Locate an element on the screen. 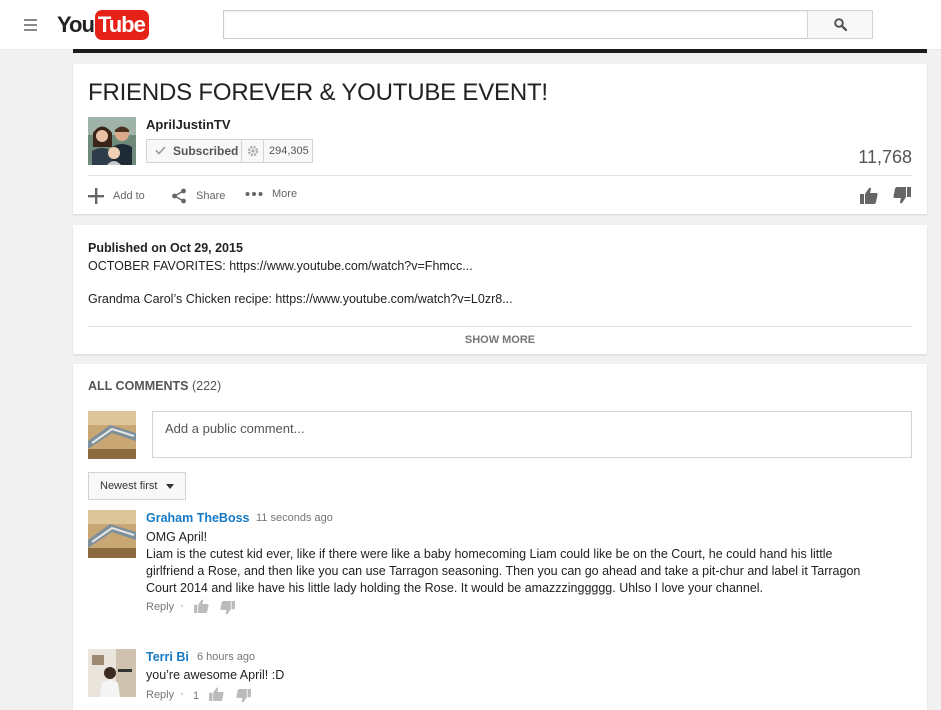 The image size is (941, 710). search-icon is located at coordinates (840, 24).